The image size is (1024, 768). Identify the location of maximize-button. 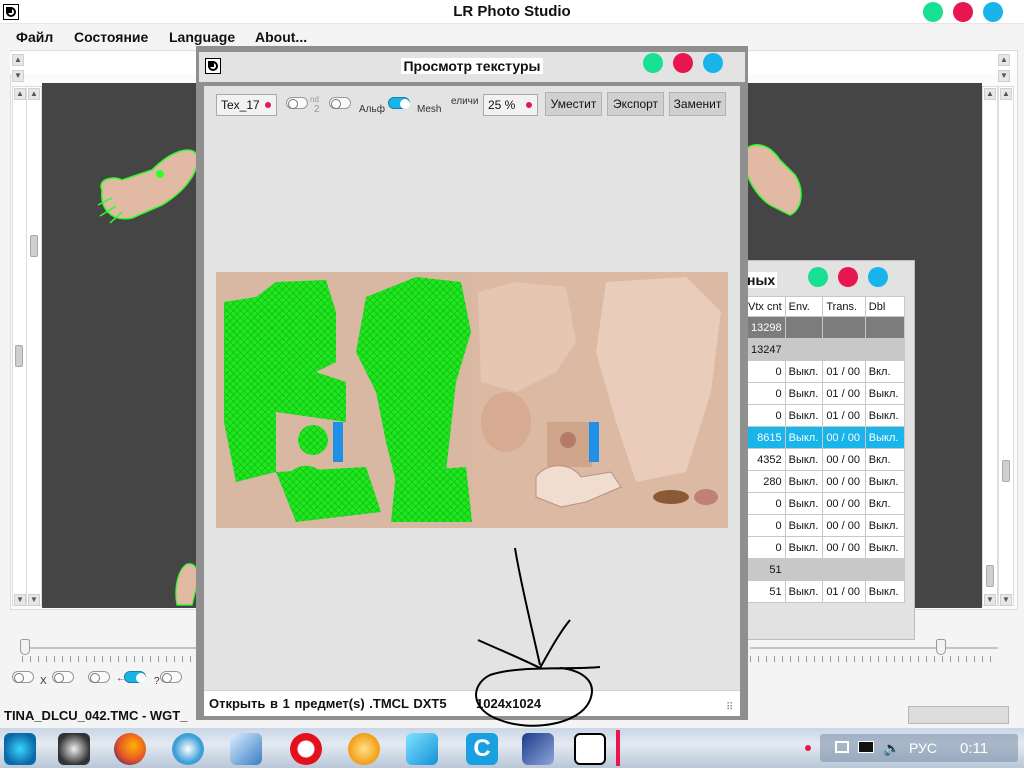
(993, 12).